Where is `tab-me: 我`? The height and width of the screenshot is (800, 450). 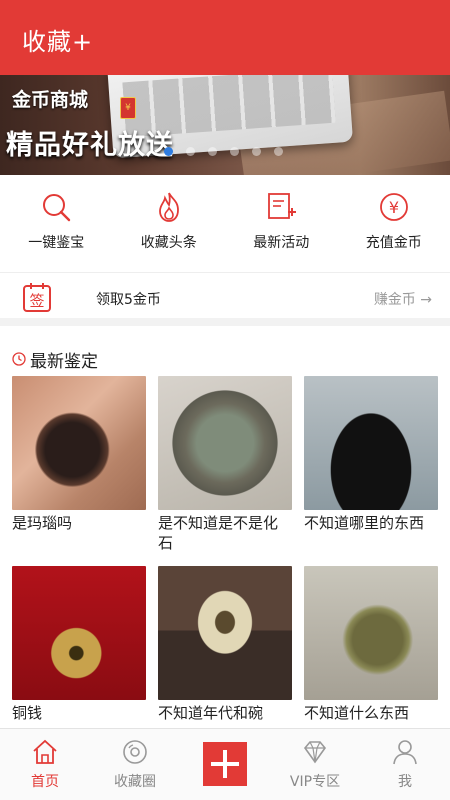 tab-me: 我 is located at coordinates (405, 764).